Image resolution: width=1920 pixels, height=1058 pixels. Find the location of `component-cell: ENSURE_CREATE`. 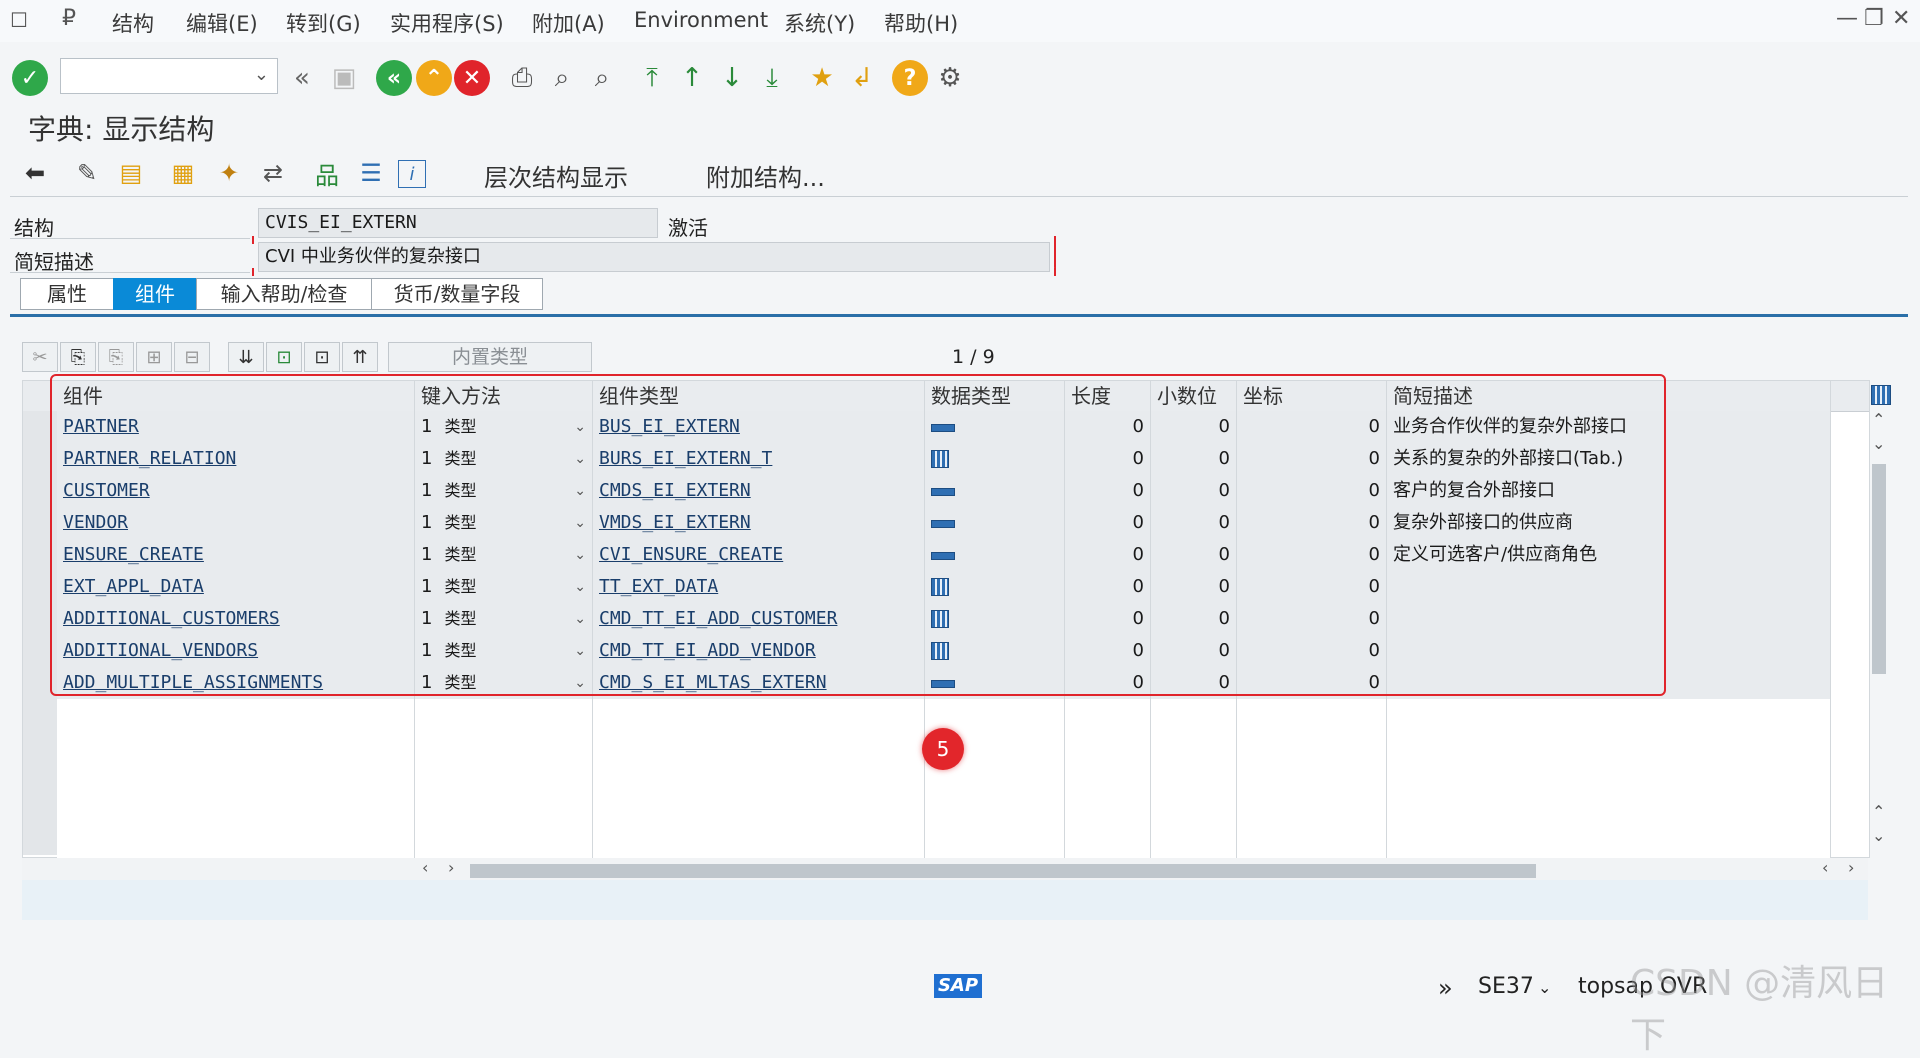

component-cell: ENSURE_CREATE is located at coordinates (236, 555).